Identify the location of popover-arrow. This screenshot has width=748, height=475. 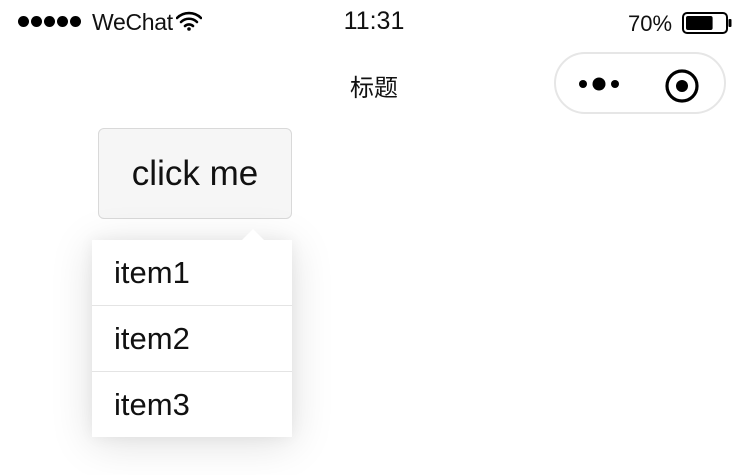
(253, 235).